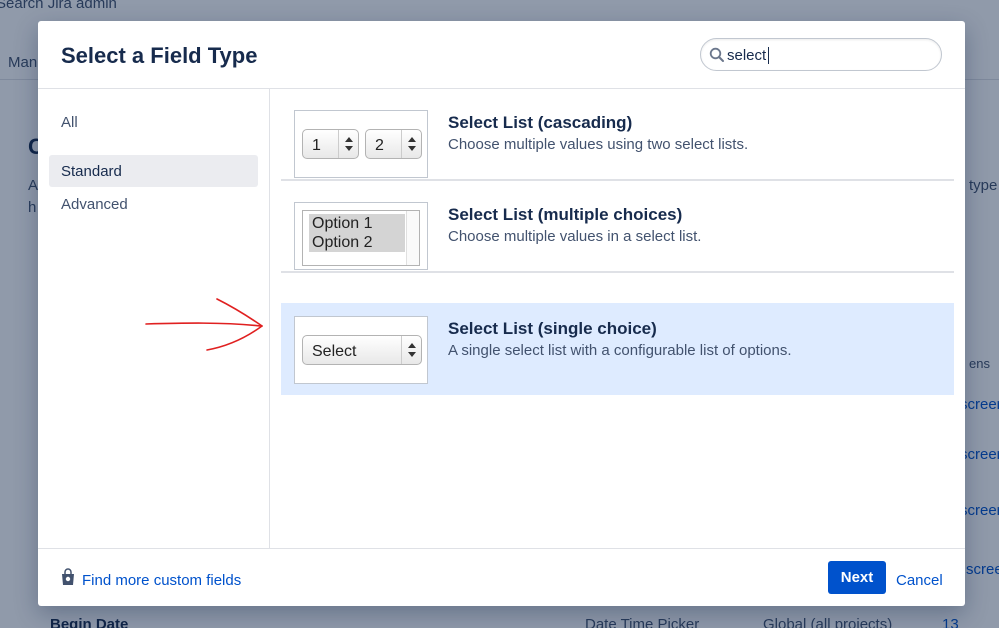 The height and width of the screenshot is (628, 999). What do you see at coordinates (334, 351) in the screenshot?
I see `preview-select-value: Select` at bounding box center [334, 351].